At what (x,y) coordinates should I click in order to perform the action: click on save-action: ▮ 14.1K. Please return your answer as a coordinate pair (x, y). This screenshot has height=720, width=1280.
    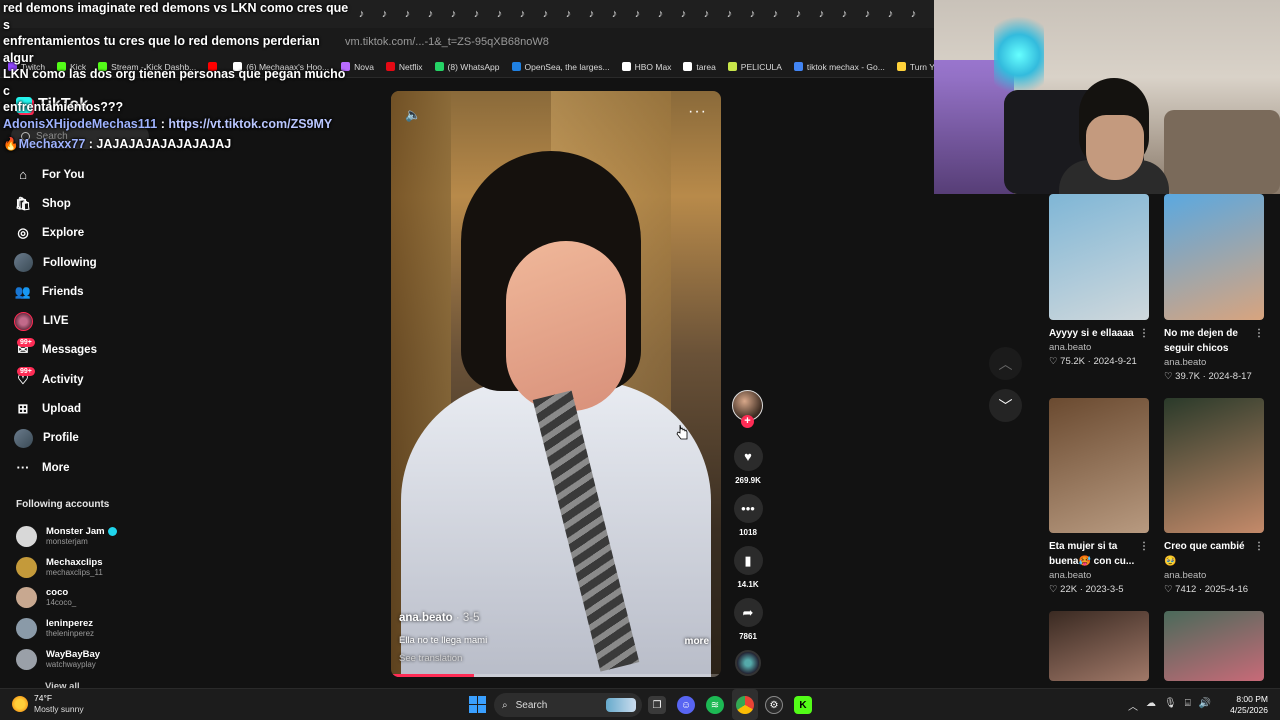
    Looking at the image, I should click on (748, 567).